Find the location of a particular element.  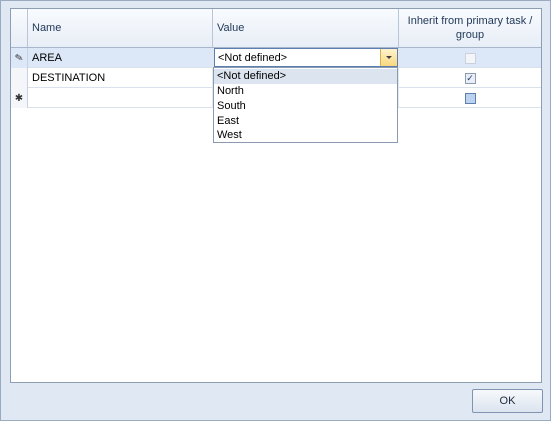

inherit-cell: ✓ is located at coordinates (470, 78).